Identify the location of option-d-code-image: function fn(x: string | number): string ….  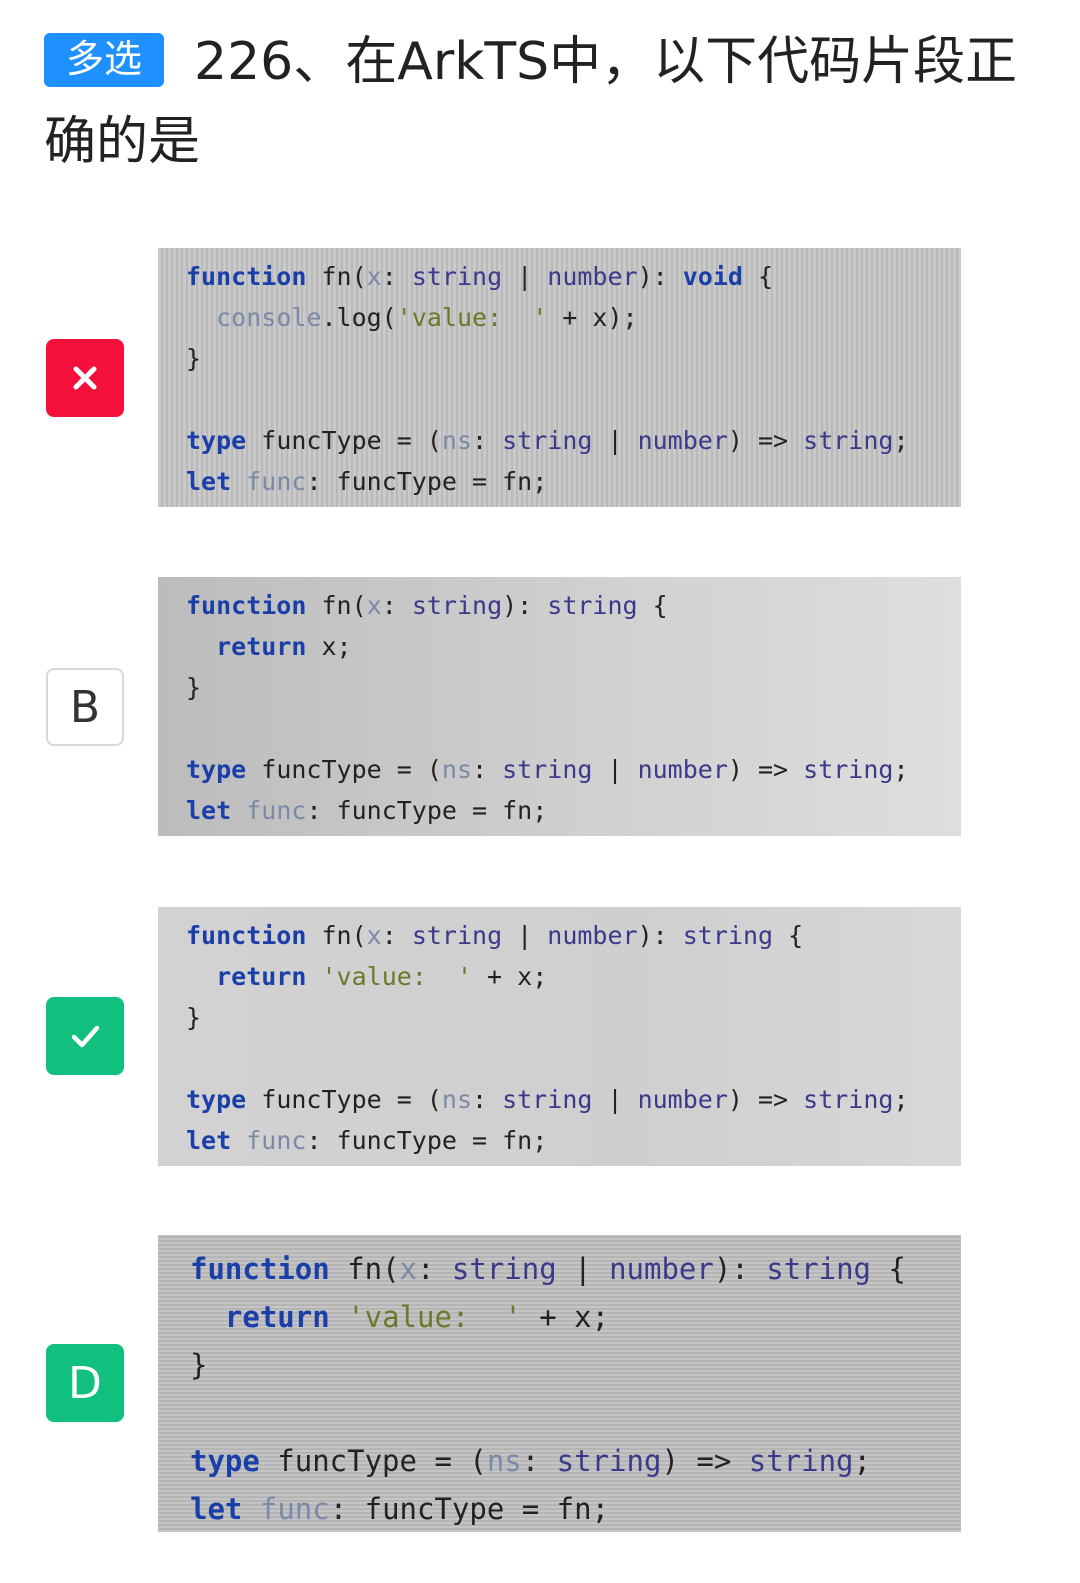
(559, 1383).